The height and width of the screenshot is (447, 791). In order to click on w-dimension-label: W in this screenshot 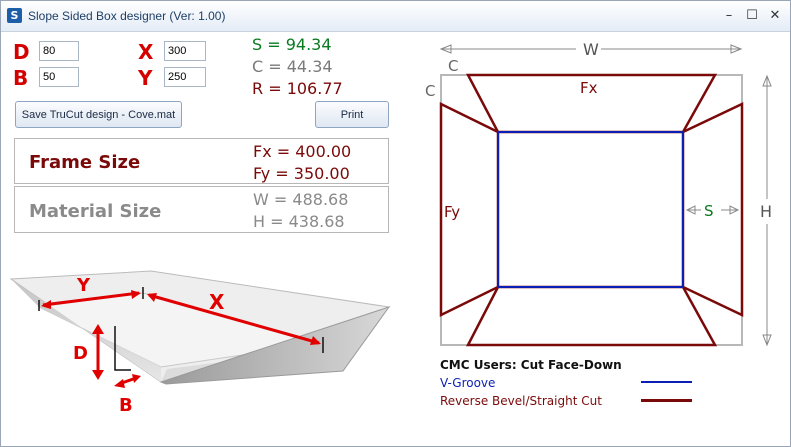, I will do `click(591, 49)`.